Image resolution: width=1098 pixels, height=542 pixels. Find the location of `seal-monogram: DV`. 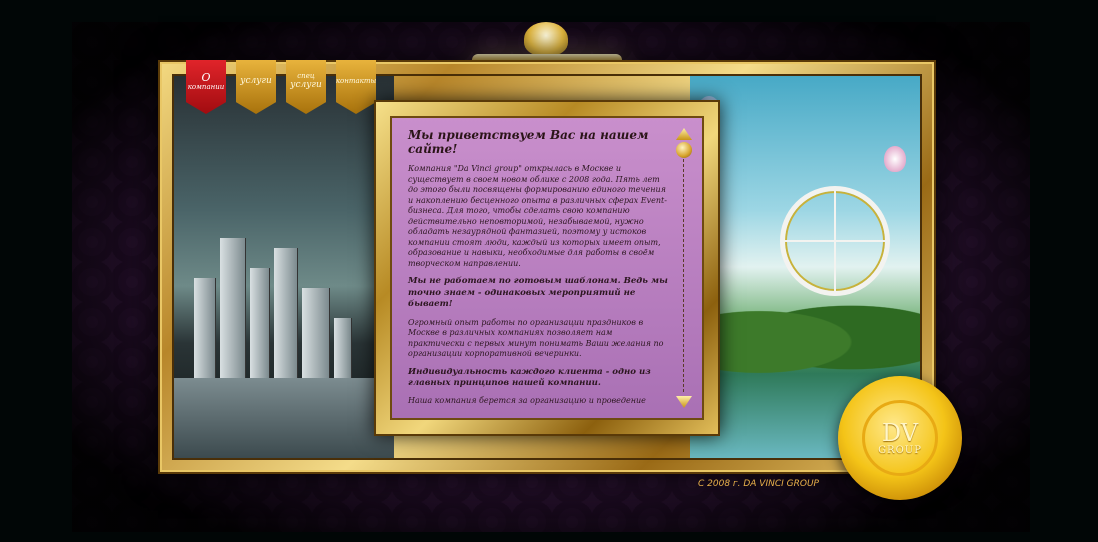

seal-monogram: DV is located at coordinates (900, 432).